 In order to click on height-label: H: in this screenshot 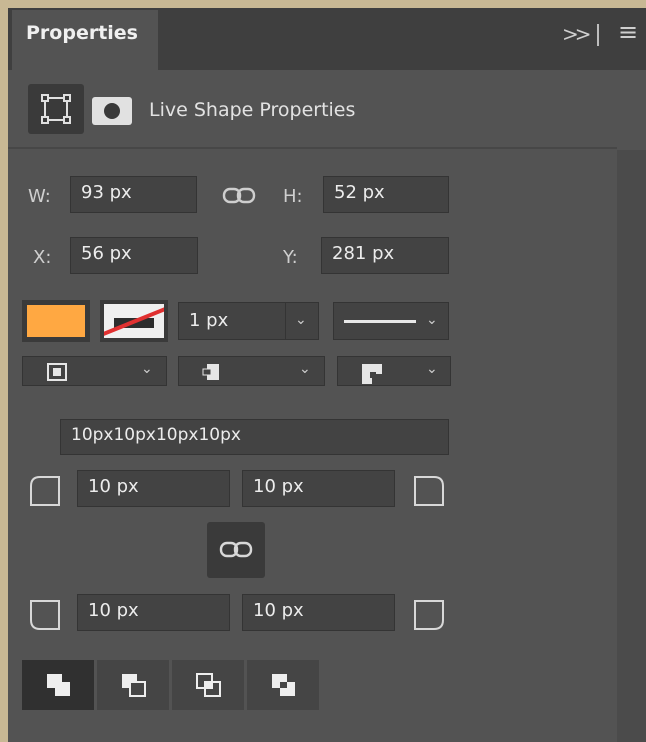, I will do `click(293, 196)`.